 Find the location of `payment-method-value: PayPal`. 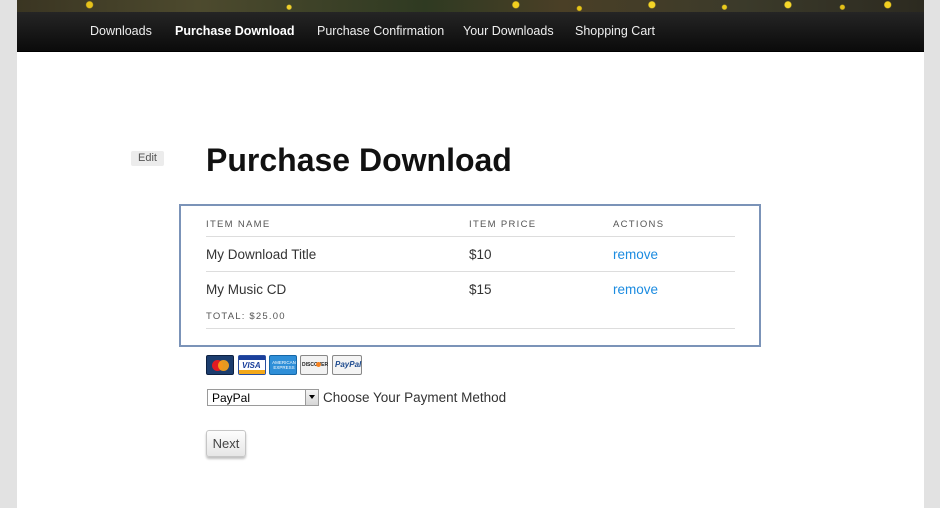

payment-method-value: PayPal is located at coordinates (231, 398).